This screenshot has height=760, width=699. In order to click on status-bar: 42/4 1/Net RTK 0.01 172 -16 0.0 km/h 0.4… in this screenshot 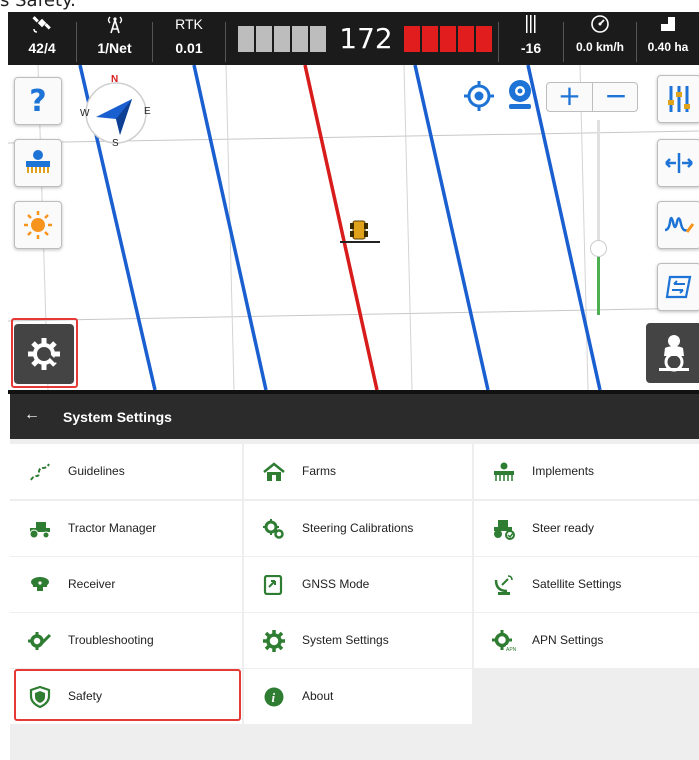, I will do `click(353, 38)`.